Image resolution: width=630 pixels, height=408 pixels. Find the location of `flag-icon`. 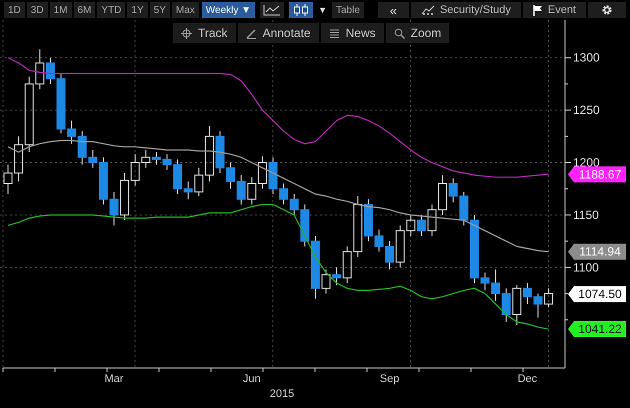

flag-icon is located at coordinates (537, 10).